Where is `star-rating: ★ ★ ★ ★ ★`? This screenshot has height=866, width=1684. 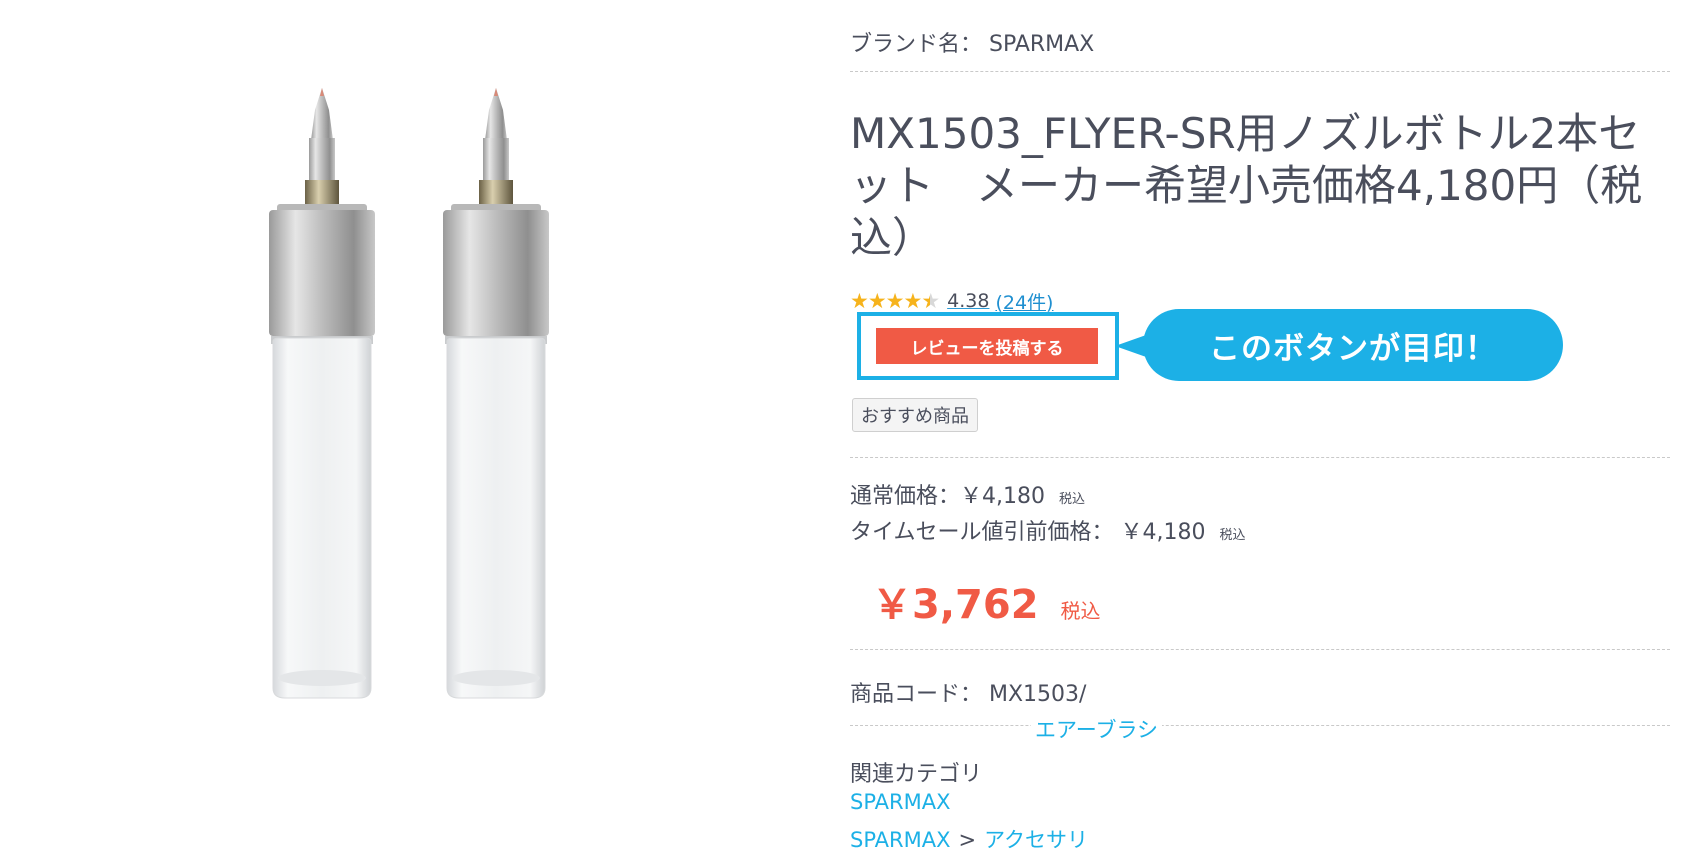 star-rating: ★ ★ ★ ★ ★ is located at coordinates (895, 301).